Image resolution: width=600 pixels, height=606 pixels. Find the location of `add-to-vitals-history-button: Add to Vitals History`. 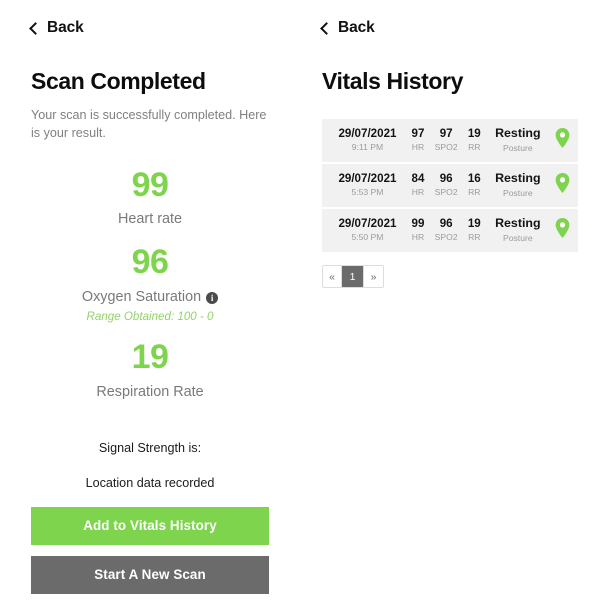

add-to-vitals-history-button: Add to Vitals History is located at coordinates (150, 525).